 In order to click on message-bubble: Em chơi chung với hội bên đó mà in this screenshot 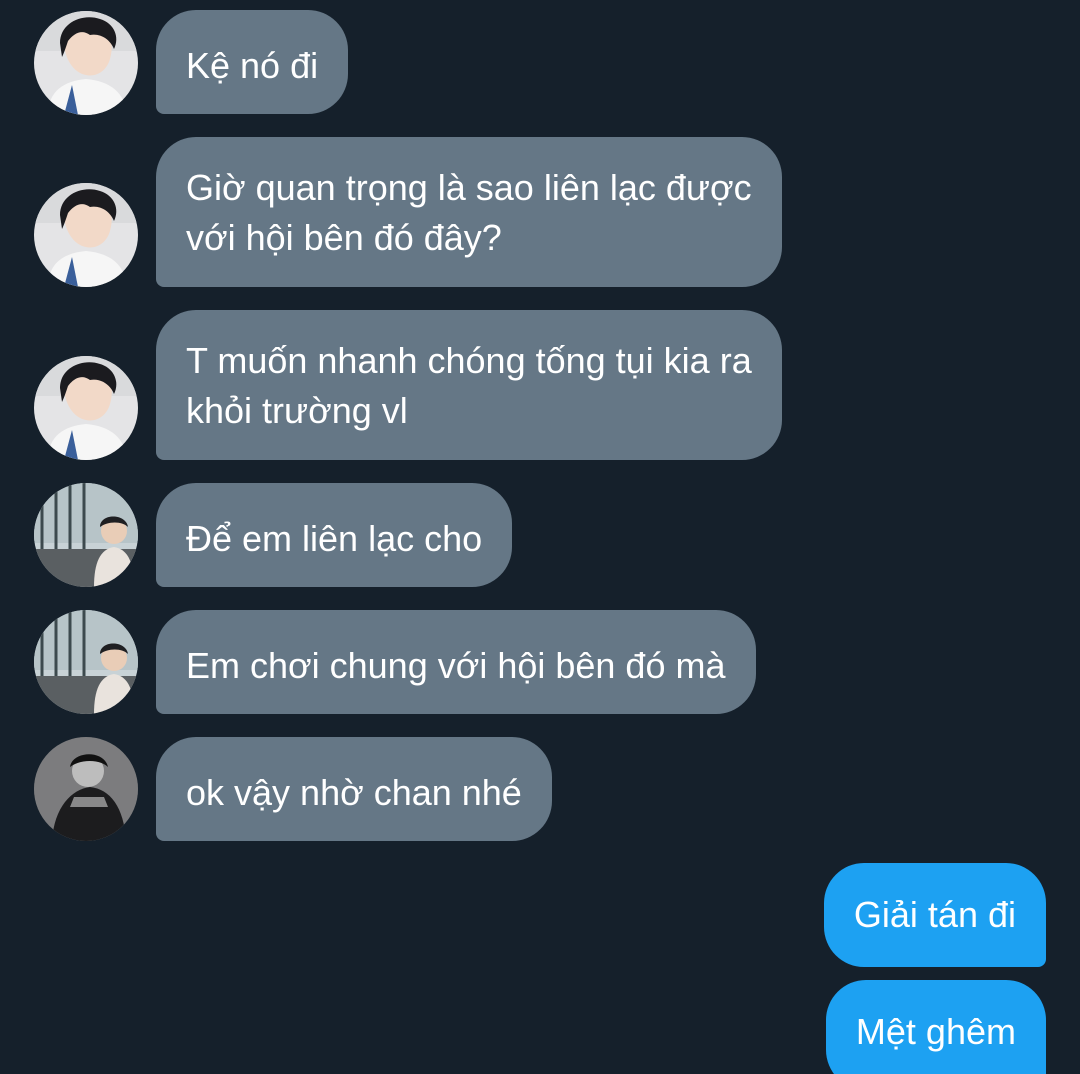, I will do `click(456, 662)`.